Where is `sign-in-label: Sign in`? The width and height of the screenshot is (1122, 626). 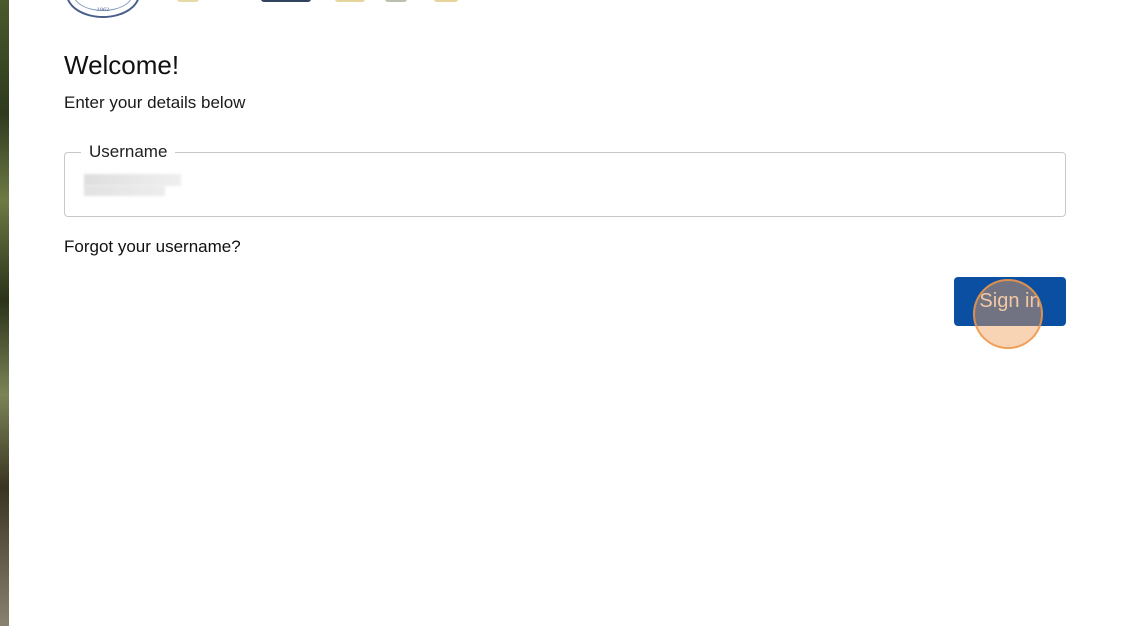 sign-in-label: Sign in is located at coordinates (1010, 301).